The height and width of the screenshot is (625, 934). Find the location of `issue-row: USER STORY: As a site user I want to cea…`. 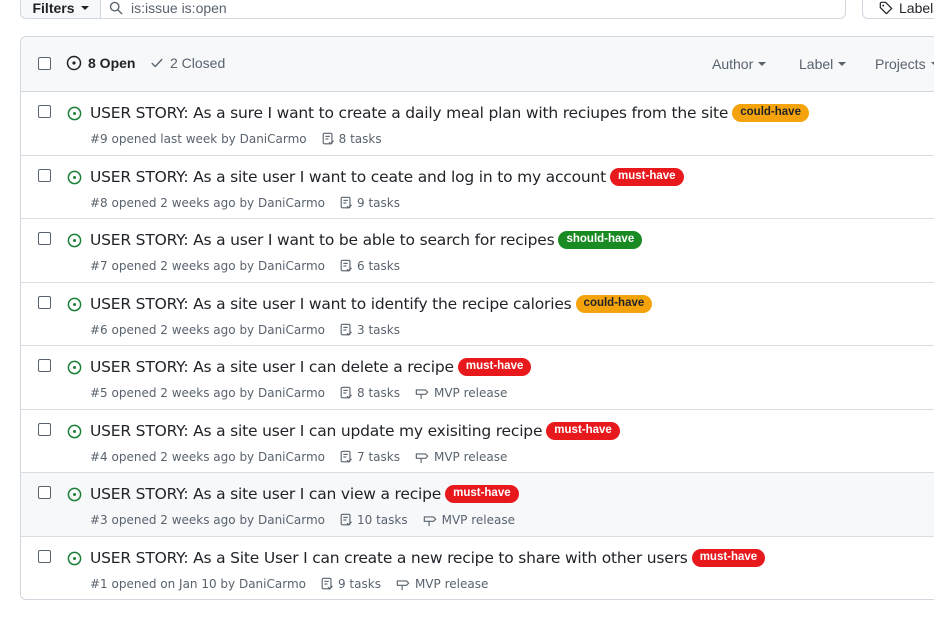

issue-row: USER STORY: As a site user I want to cea… is located at coordinates (477, 187).